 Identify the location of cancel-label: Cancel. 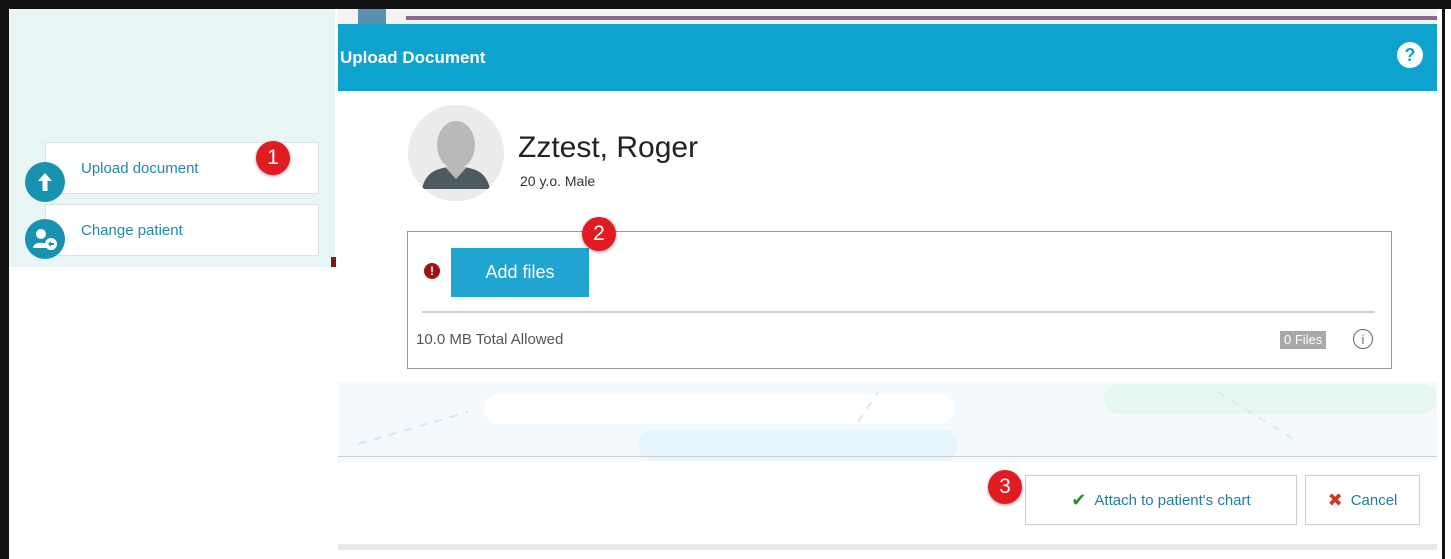
(1374, 500).